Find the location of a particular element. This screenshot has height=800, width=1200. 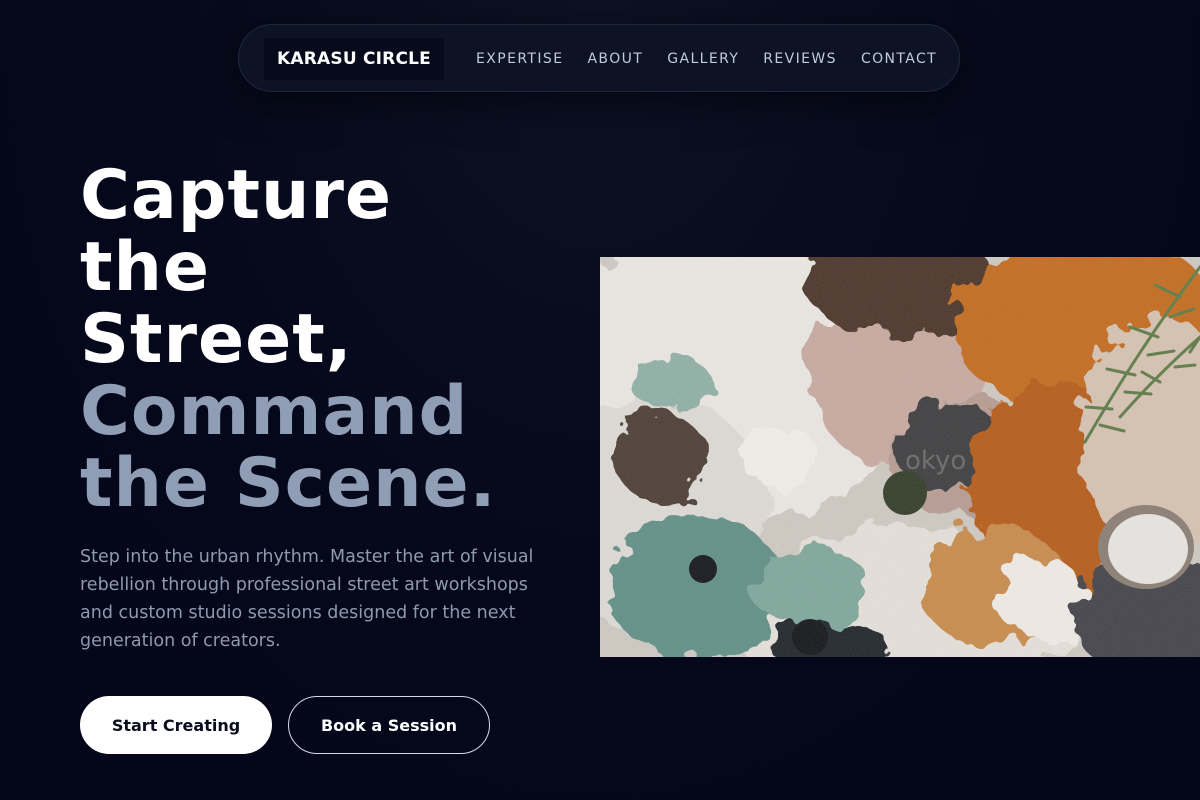

brand-logo: KARASU CIRCLE is located at coordinates (354, 59).